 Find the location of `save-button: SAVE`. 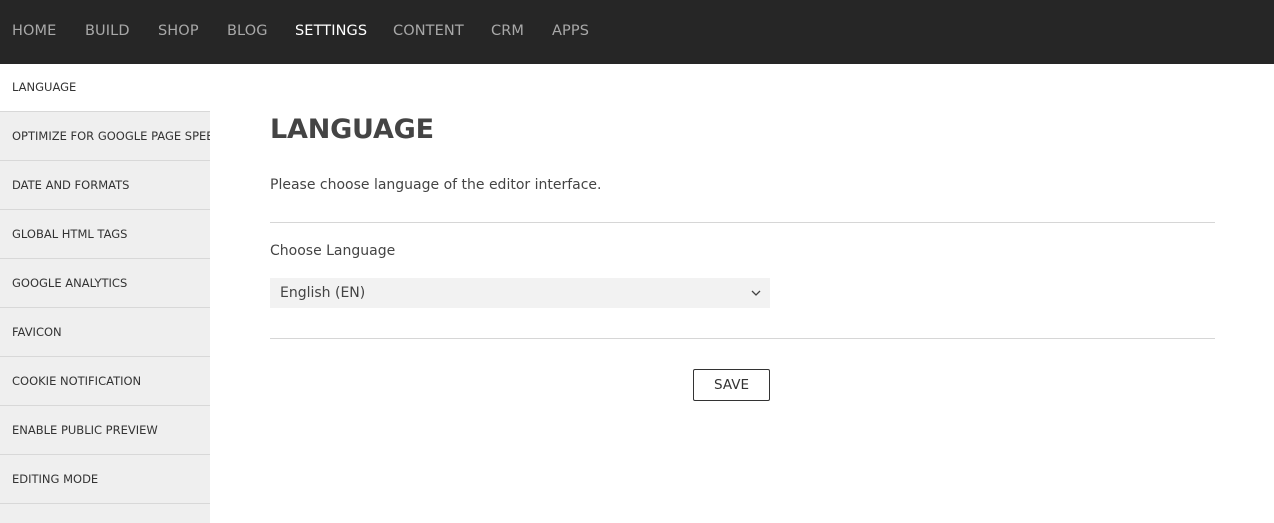

save-button: SAVE is located at coordinates (731, 385).